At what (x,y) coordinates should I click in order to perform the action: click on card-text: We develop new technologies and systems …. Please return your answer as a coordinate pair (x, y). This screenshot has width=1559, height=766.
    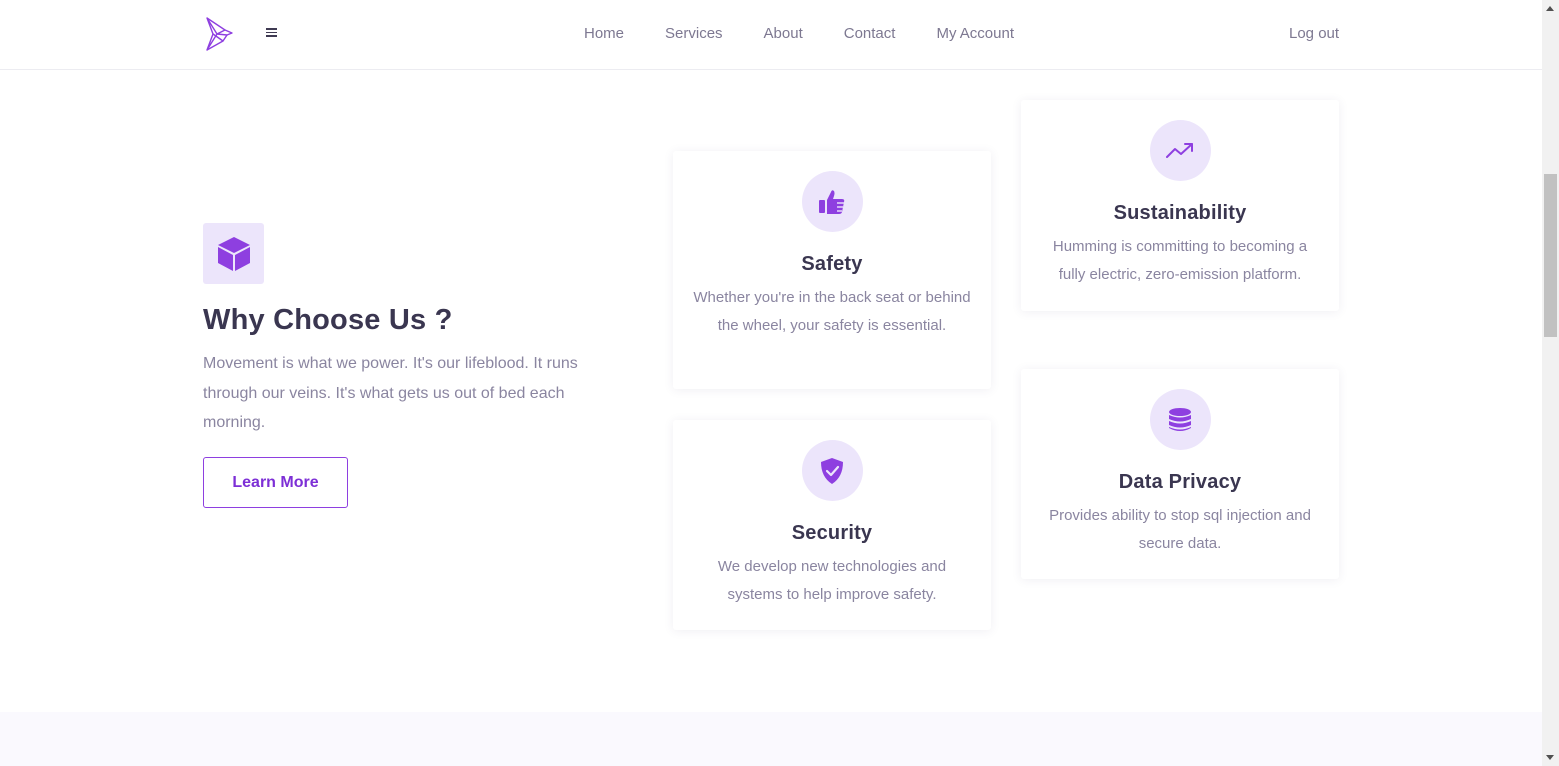
    Looking at the image, I should click on (832, 580).